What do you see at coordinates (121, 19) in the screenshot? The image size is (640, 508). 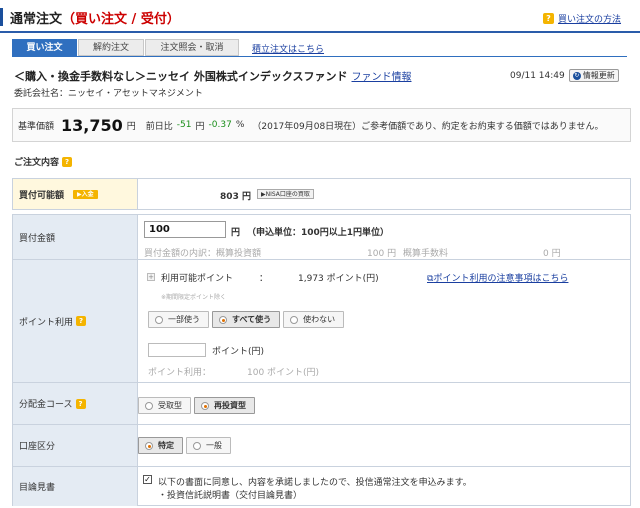 I see `page-title-status: （買い注文 / 受付）` at bounding box center [121, 19].